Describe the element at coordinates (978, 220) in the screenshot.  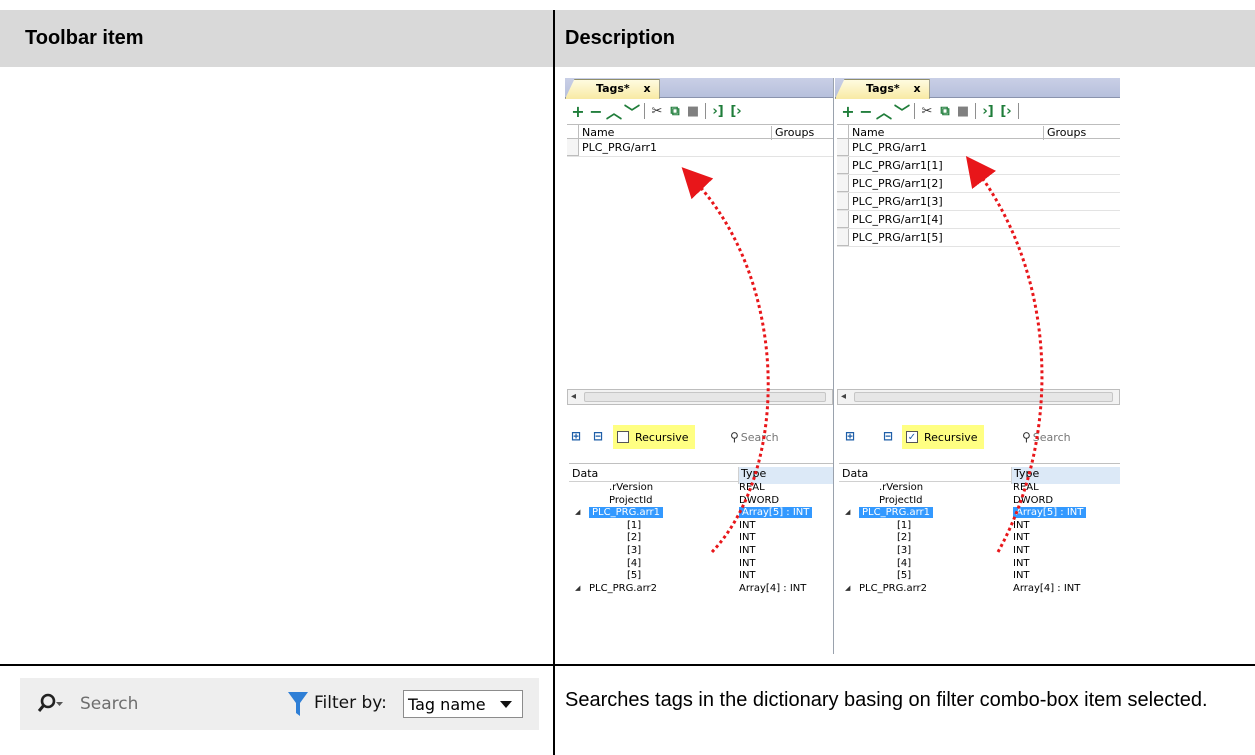
I see `tag-row: PLC_PRG/arr1[4]` at that location.